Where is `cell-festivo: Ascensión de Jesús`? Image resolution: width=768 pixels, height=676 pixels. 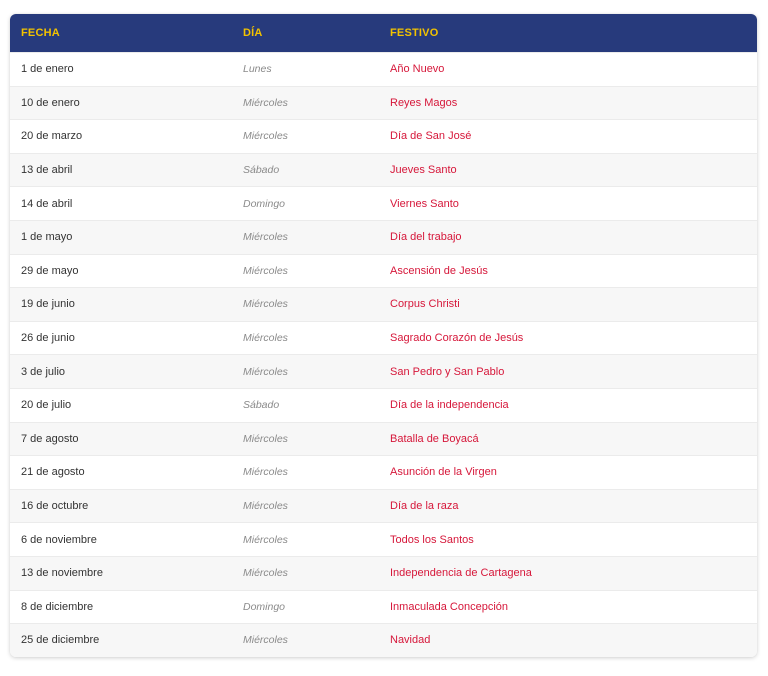 cell-festivo: Ascensión de Jesús is located at coordinates (439, 270).